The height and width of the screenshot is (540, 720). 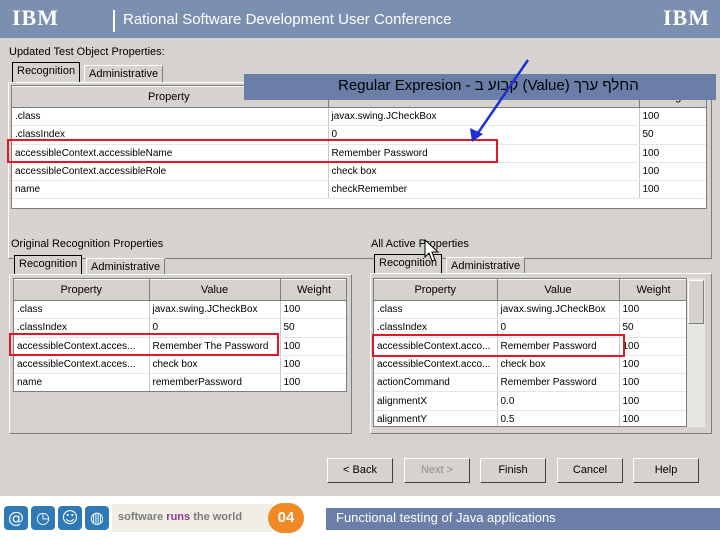 I want to click on table-row: accessibleContext.acces... check box 100, so click(x=180, y=365).